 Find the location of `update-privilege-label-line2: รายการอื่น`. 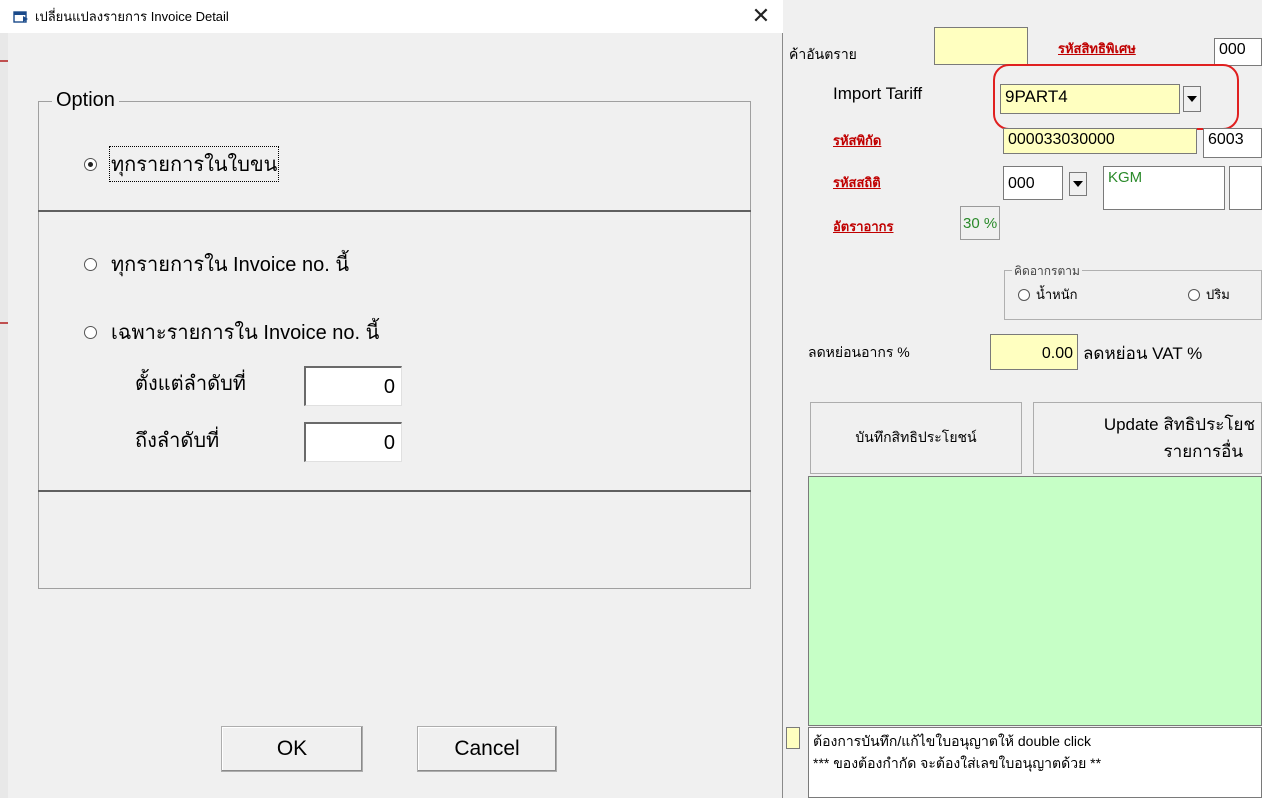

update-privilege-label-line2: รายการอื่น is located at coordinates (1203, 451).